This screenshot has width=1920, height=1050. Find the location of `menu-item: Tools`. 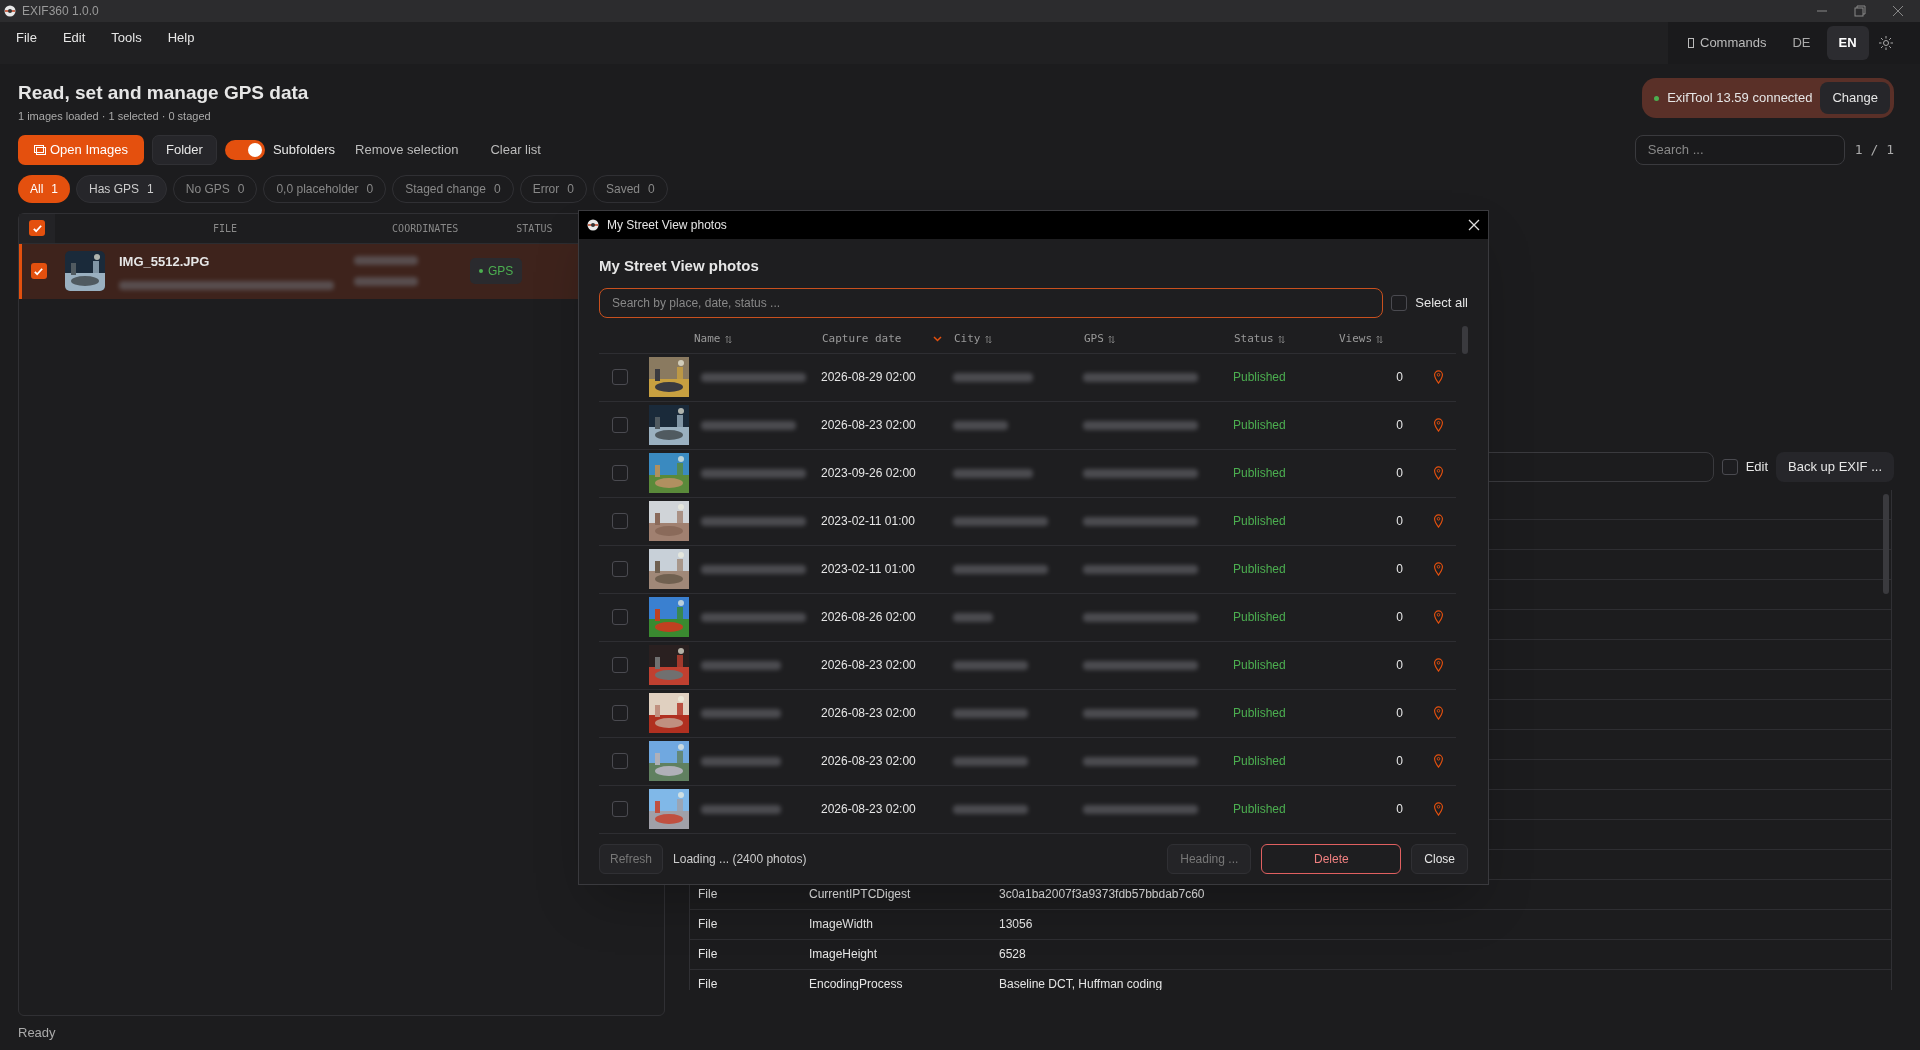

menu-item: Tools is located at coordinates (126, 38).